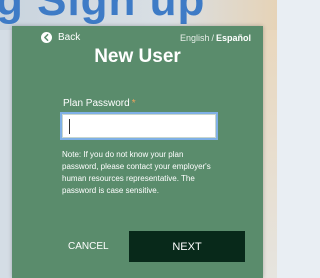 The width and height of the screenshot is (320, 278). I want to click on next-button: NEXT, so click(187, 246).